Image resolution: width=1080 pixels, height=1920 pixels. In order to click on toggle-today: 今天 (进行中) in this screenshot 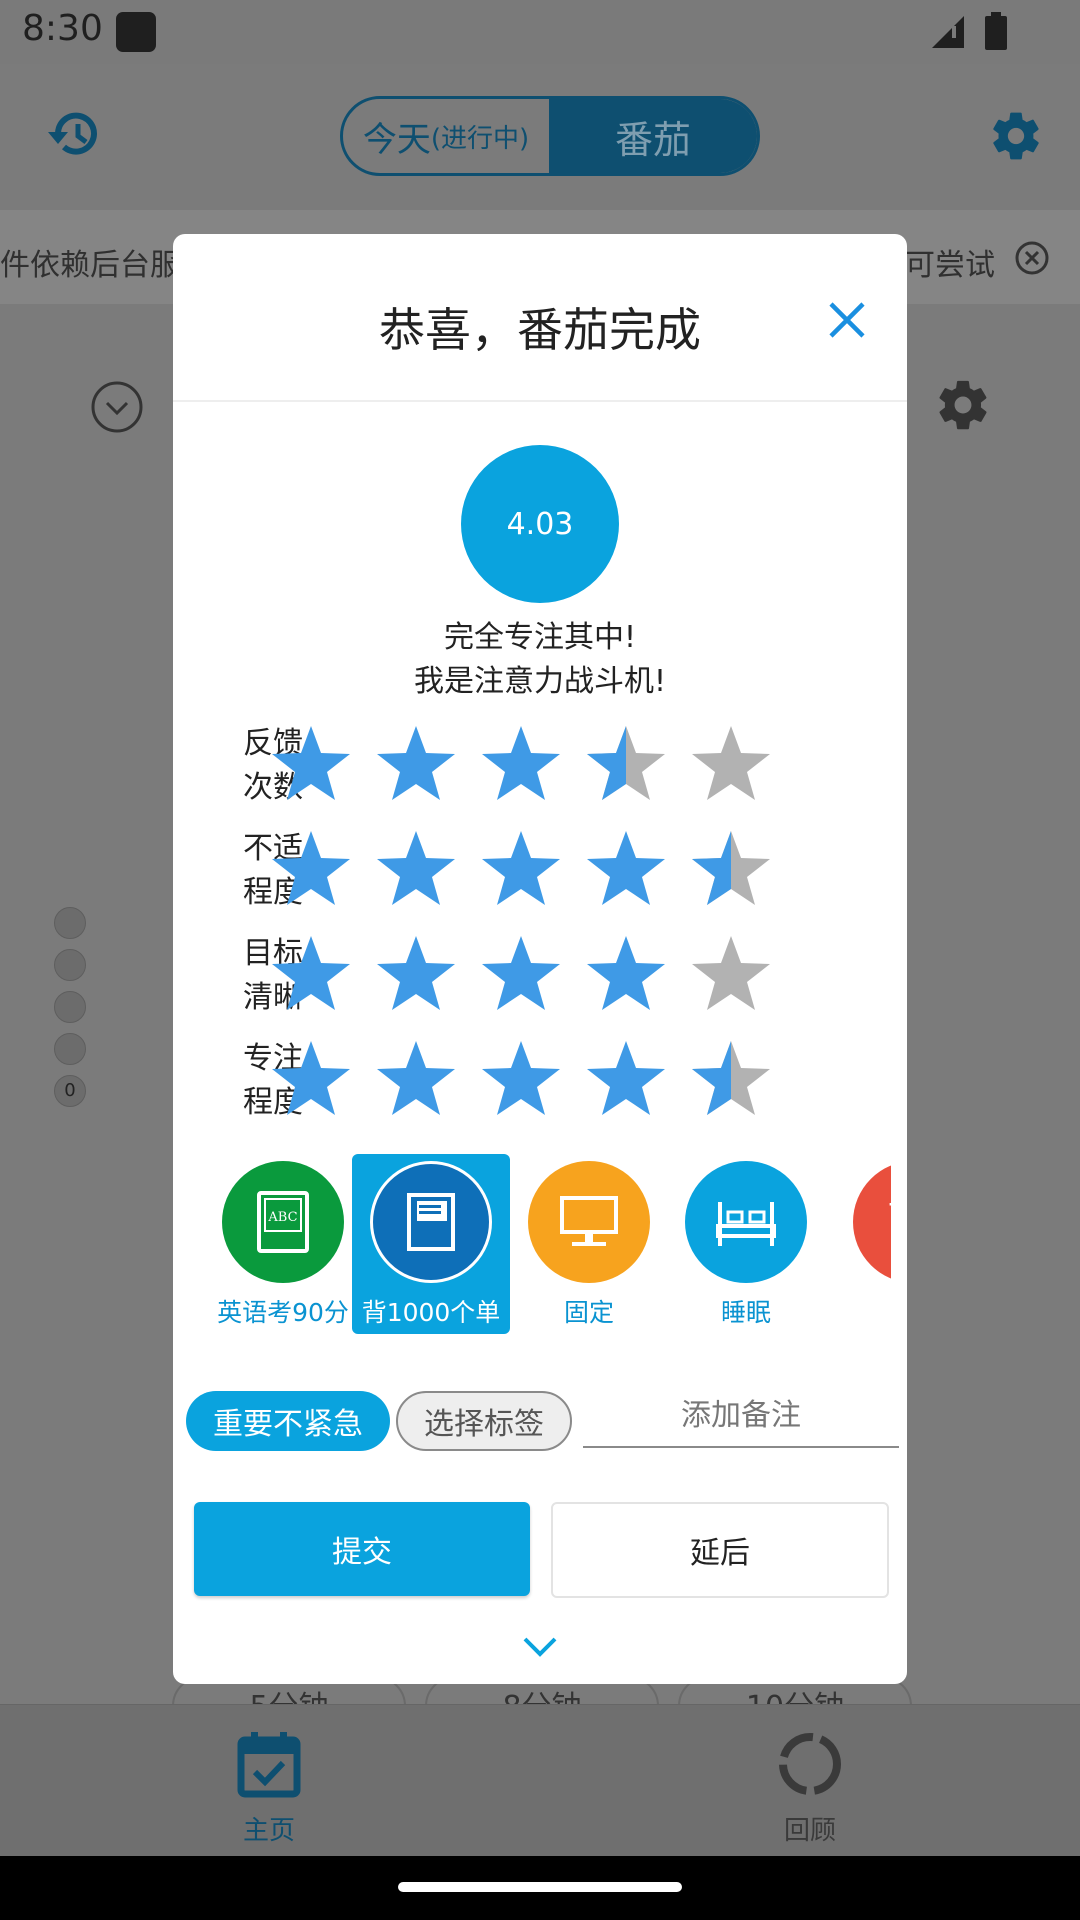, I will do `click(446, 136)`.